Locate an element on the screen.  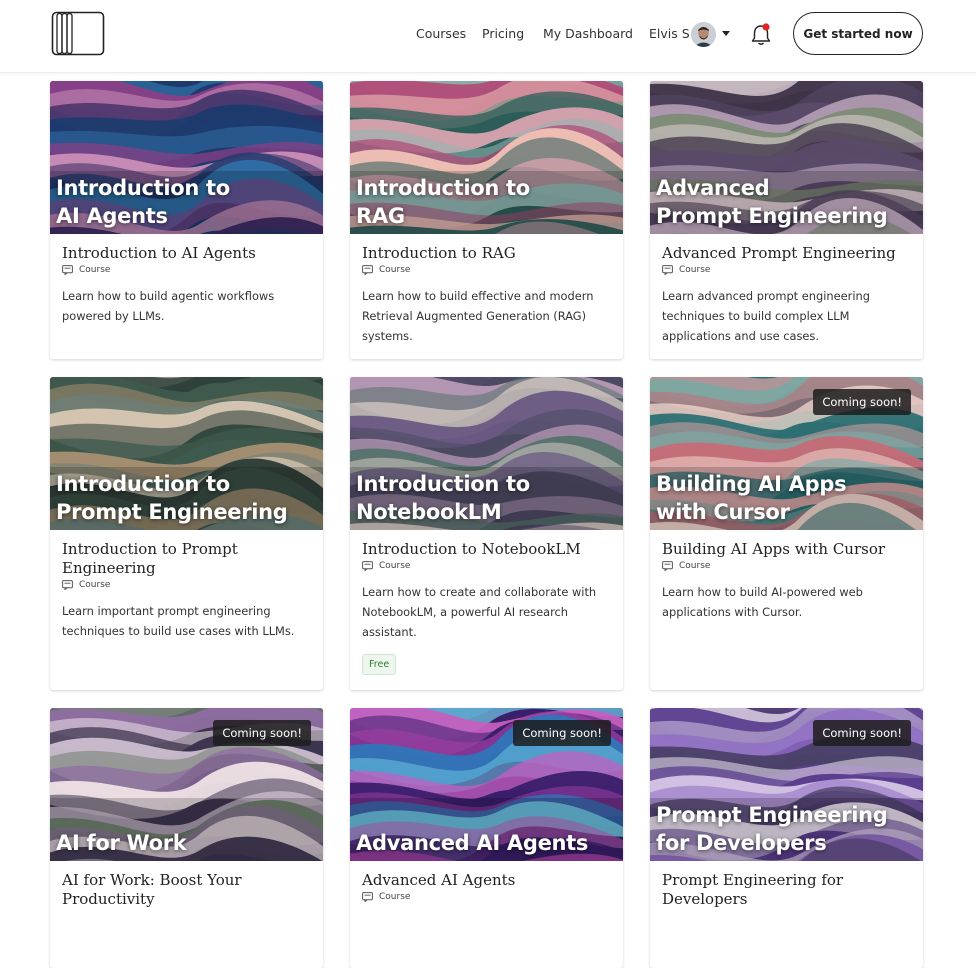
thumbnail-title: Introduction to AI Agents is located at coordinates (143, 202).